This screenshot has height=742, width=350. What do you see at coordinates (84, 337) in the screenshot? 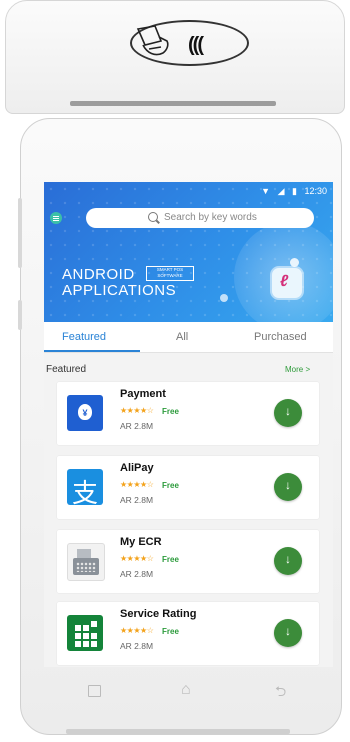
I see `tab-featured: Featured` at bounding box center [84, 337].